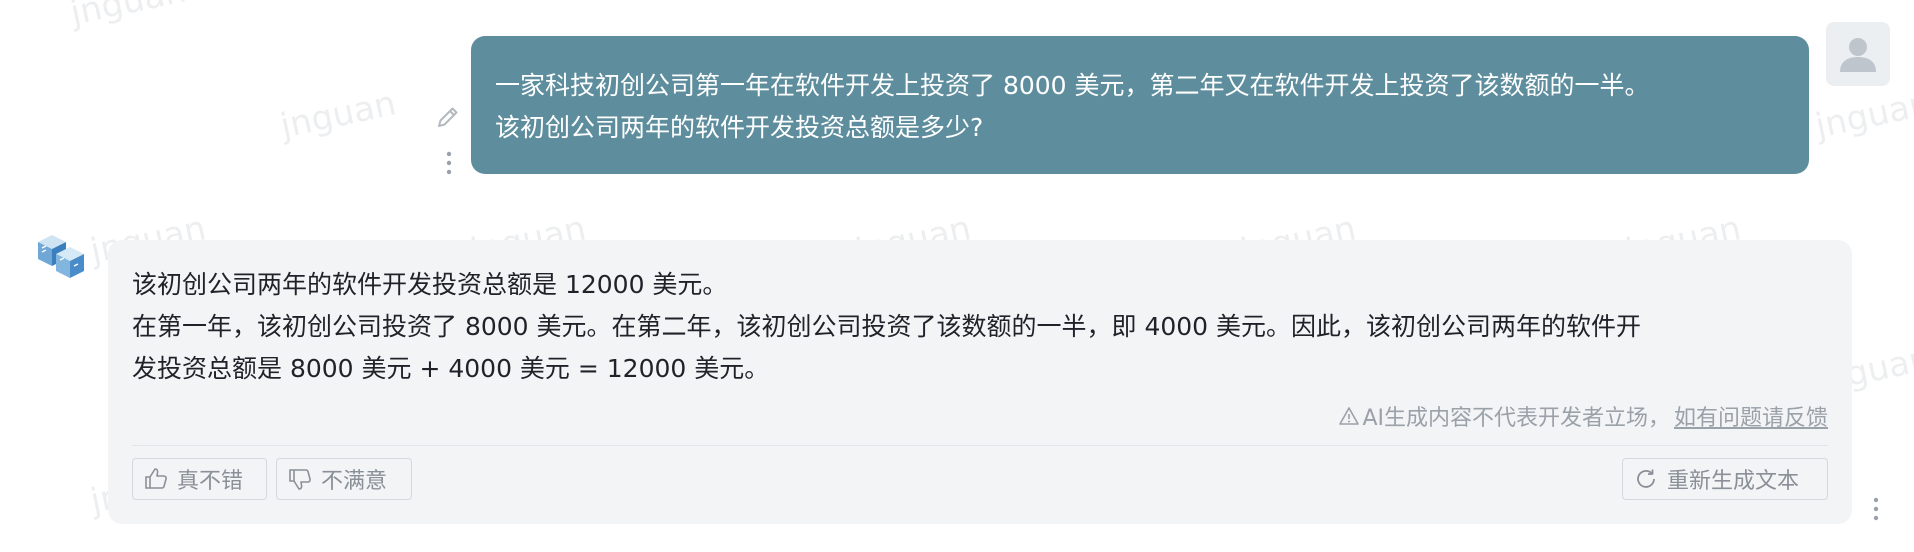  I want to click on bot-avatar, so click(60, 256).